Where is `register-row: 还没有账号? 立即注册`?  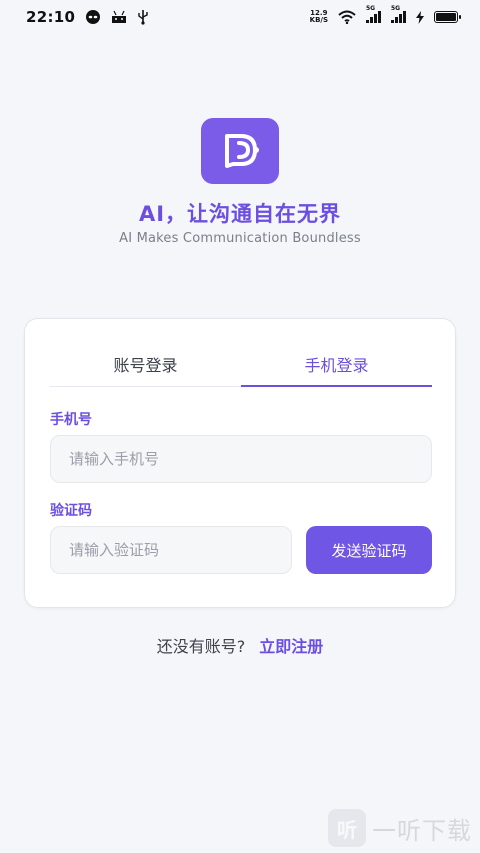
register-row: 还没有账号? 立即注册 is located at coordinates (240, 645).